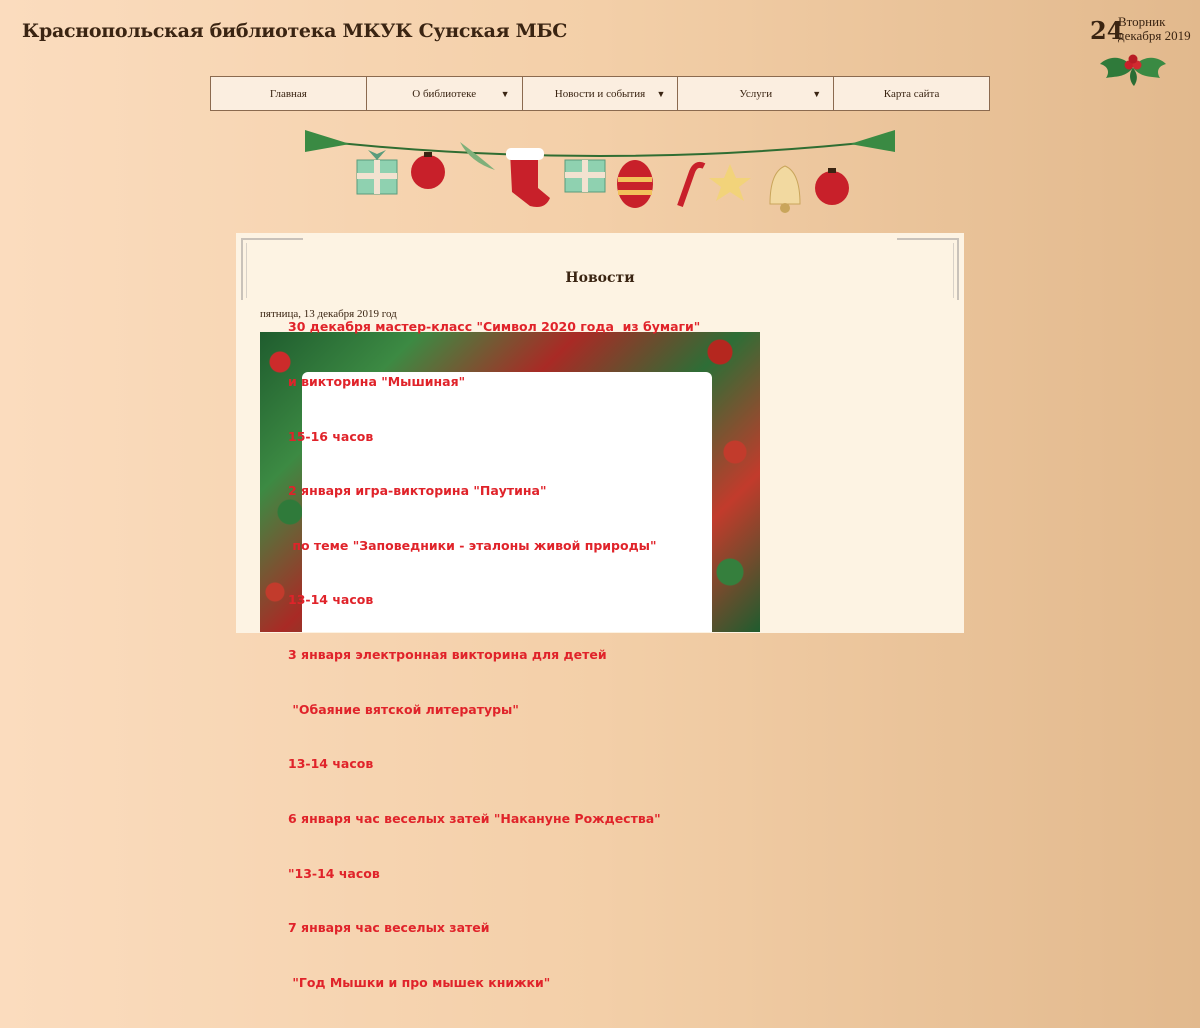 The height and width of the screenshot is (1028, 1200). I want to click on date-month-year: декабря 2019, so click(1154, 35).